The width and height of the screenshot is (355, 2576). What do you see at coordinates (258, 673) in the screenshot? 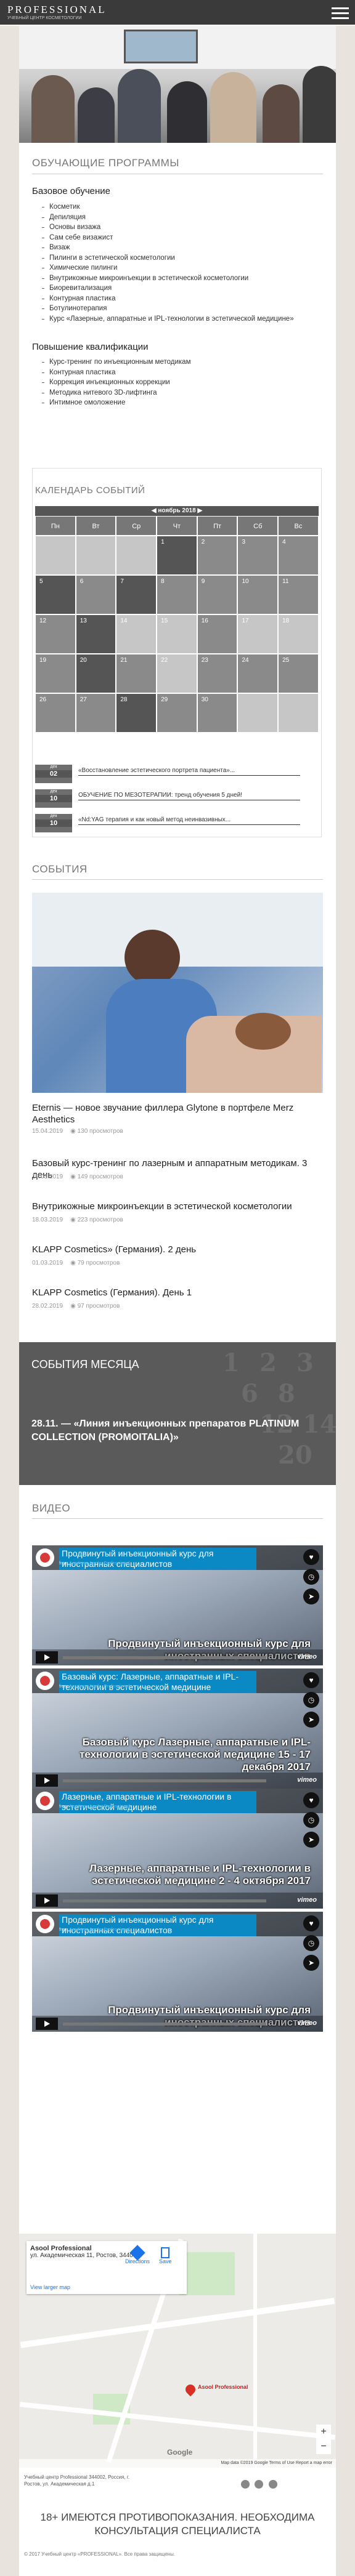
I see `calendar-day: 24` at bounding box center [258, 673].